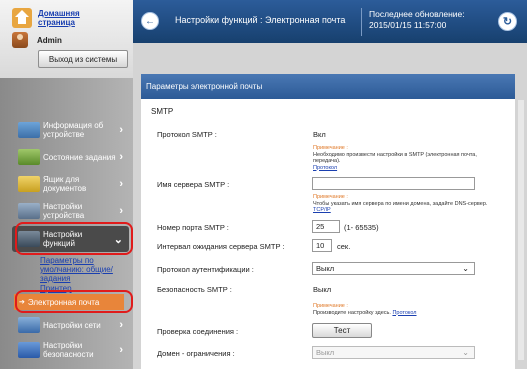 The image size is (527, 369). I want to click on smtp-security-label: Безопасность SMTP :, so click(194, 289).